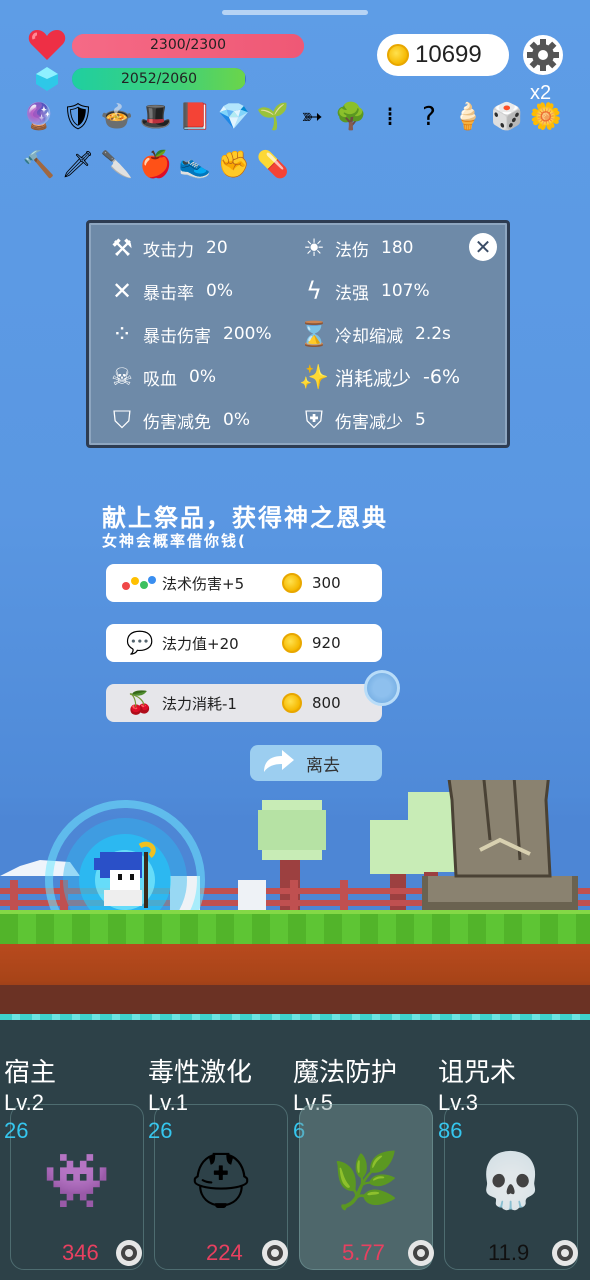 Image resolution: width=590 pixels, height=1280 pixels. Describe the element at coordinates (39, 117) in the screenshot. I see `crystal-ball-icon: 🔮` at that location.